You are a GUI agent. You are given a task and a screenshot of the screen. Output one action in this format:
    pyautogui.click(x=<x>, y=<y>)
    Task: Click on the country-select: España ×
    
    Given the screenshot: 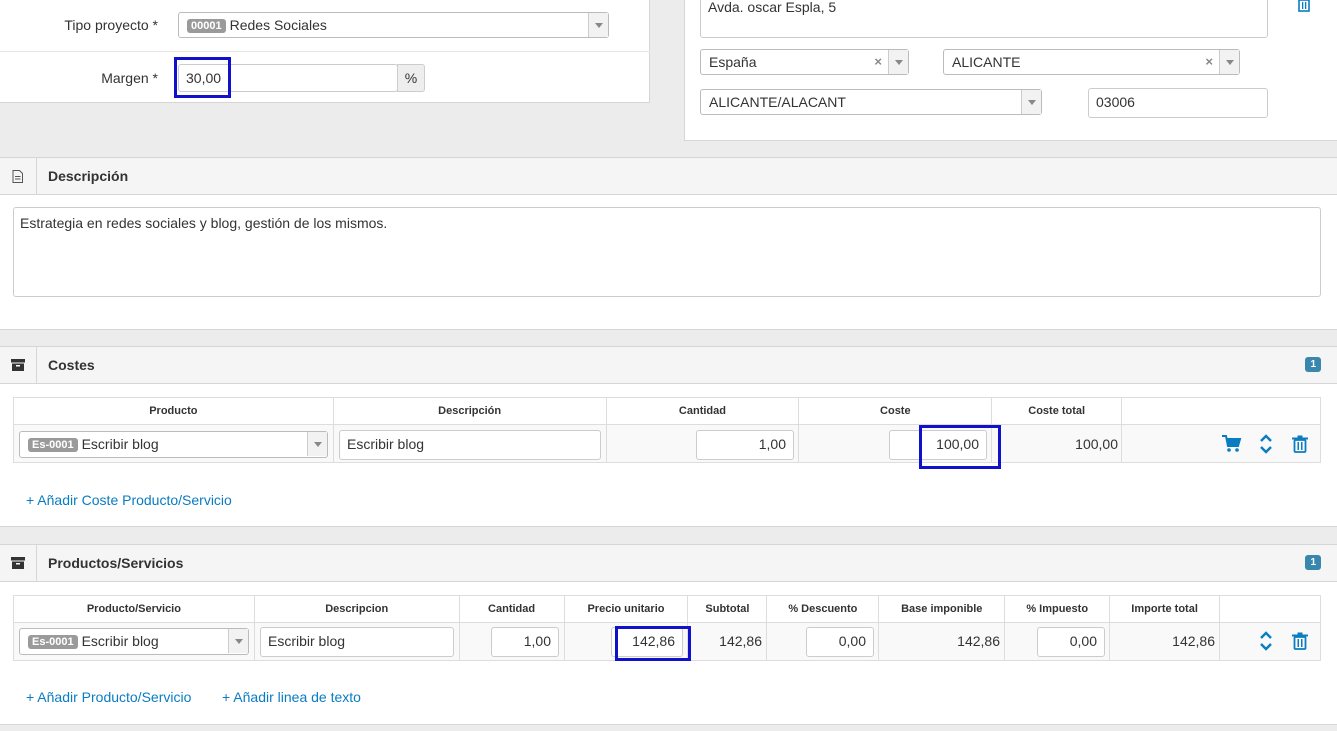 What is the action you would take?
    pyautogui.click(x=804, y=62)
    